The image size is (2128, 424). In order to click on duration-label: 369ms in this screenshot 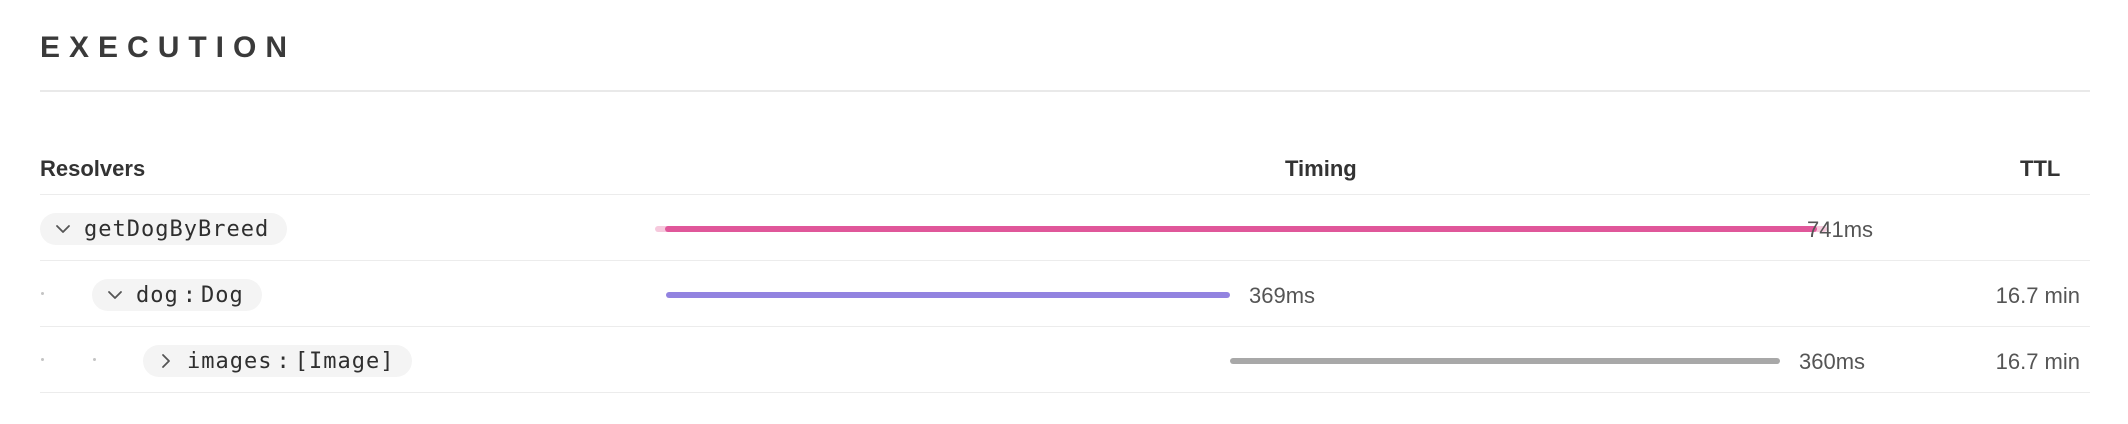, I will do `click(1282, 295)`.